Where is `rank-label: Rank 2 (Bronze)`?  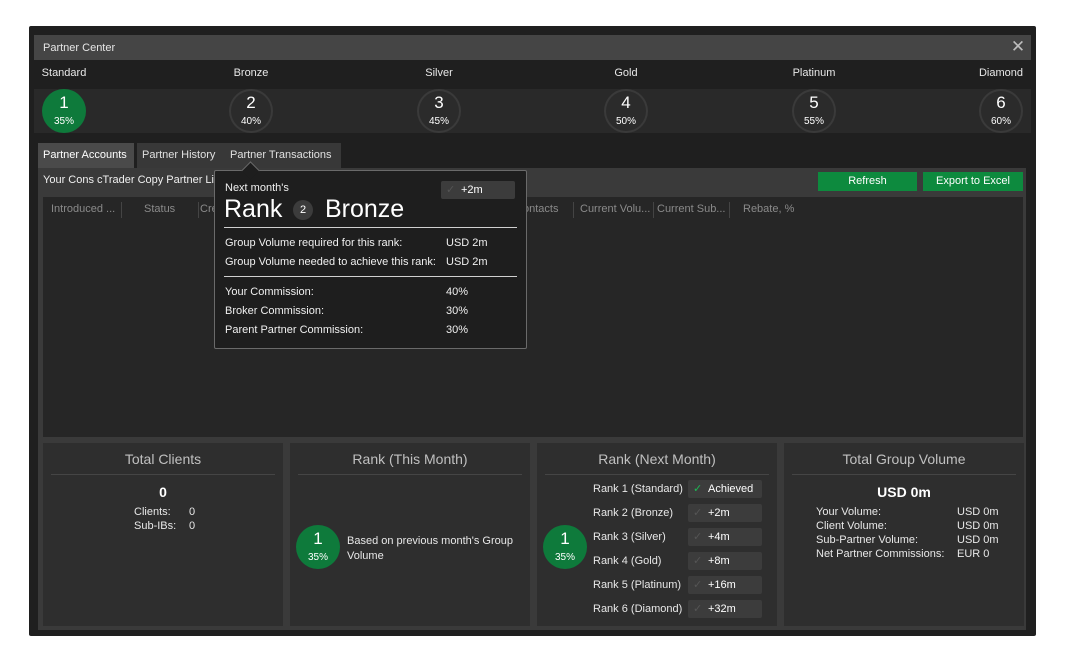 rank-label: Rank 2 (Bronze) is located at coordinates (633, 513).